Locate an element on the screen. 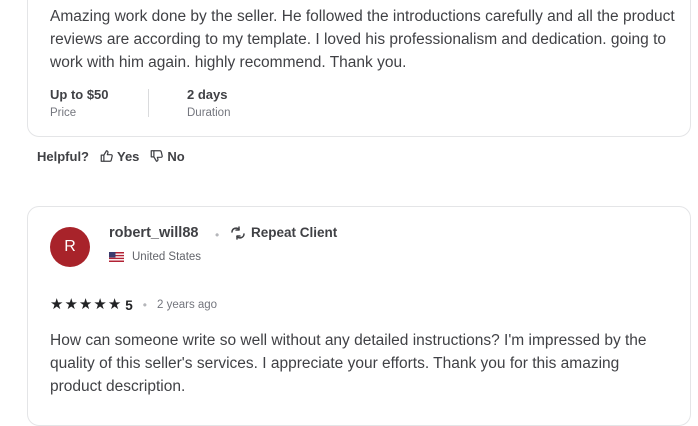 The height and width of the screenshot is (426, 698). rating-value: 5 is located at coordinates (129, 305).